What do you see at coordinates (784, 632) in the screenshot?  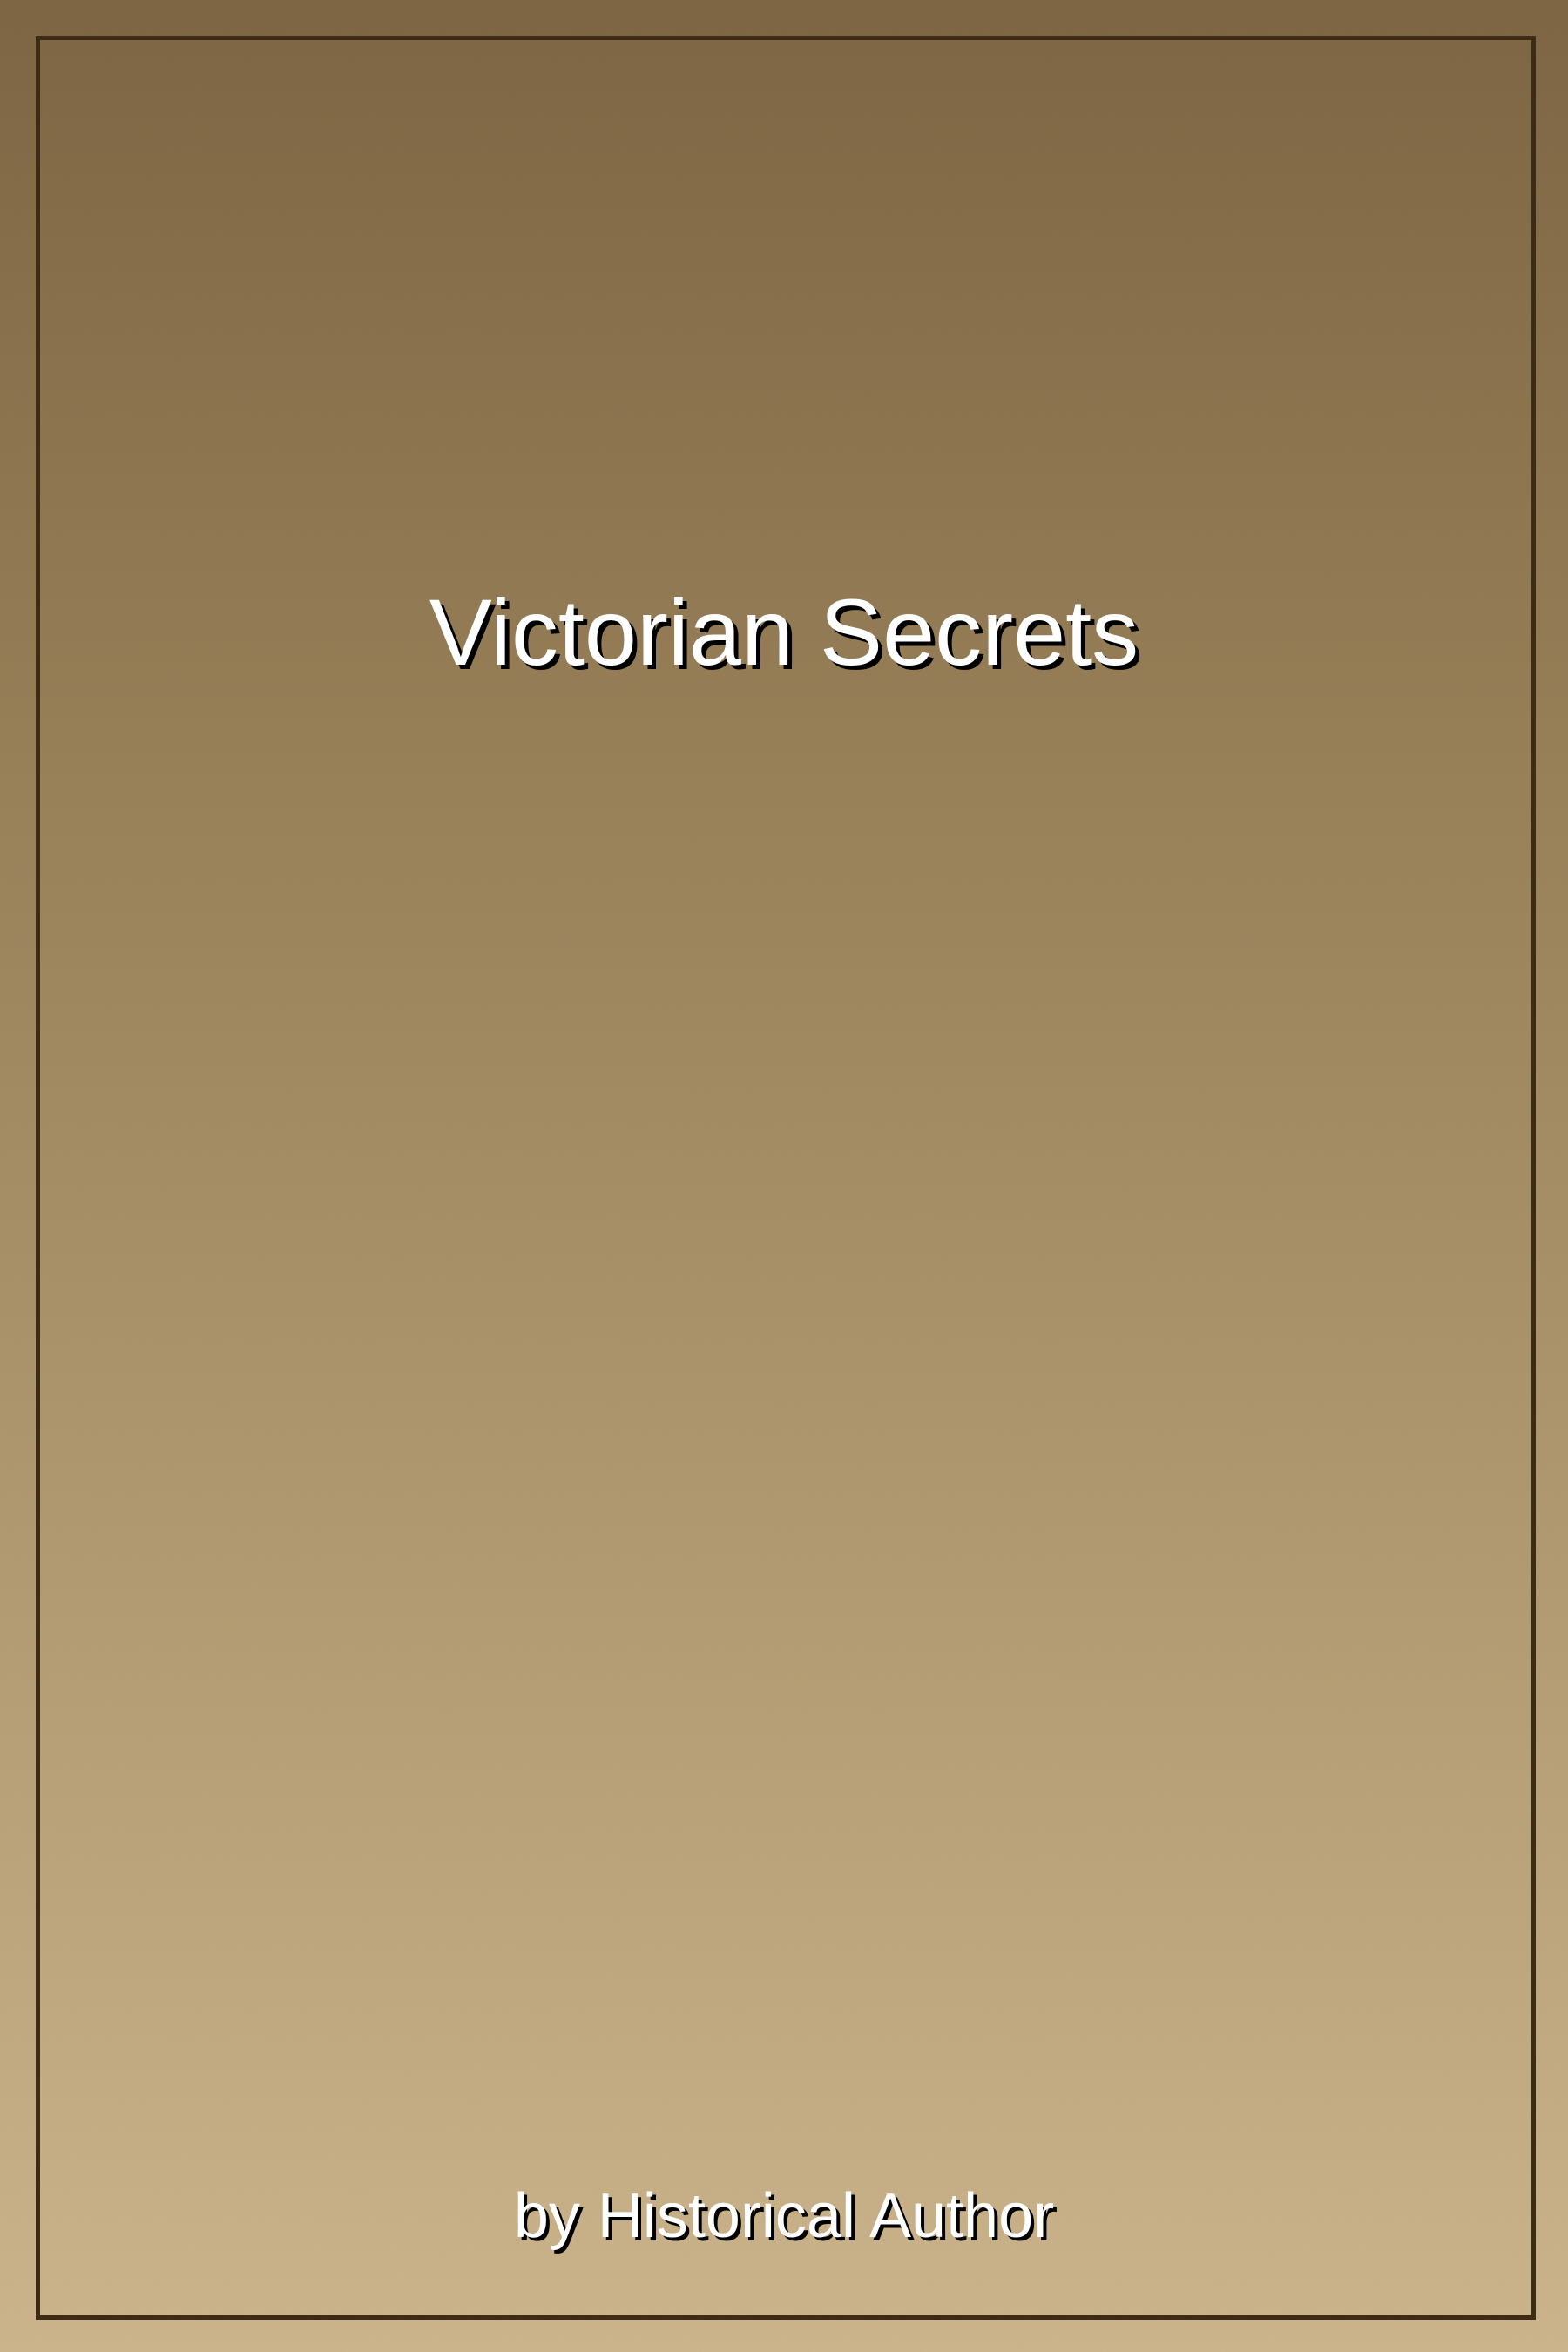 I see `book-title: Victorian Secrets` at bounding box center [784, 632].